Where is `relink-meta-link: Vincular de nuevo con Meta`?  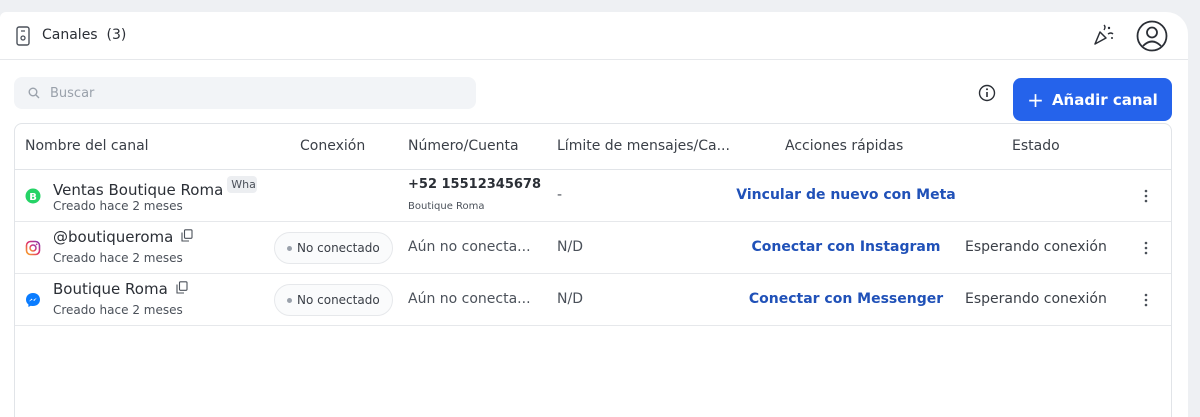 relink-meta-link: Vincular de nuevo con Meta is located at coordinates (846, 195).